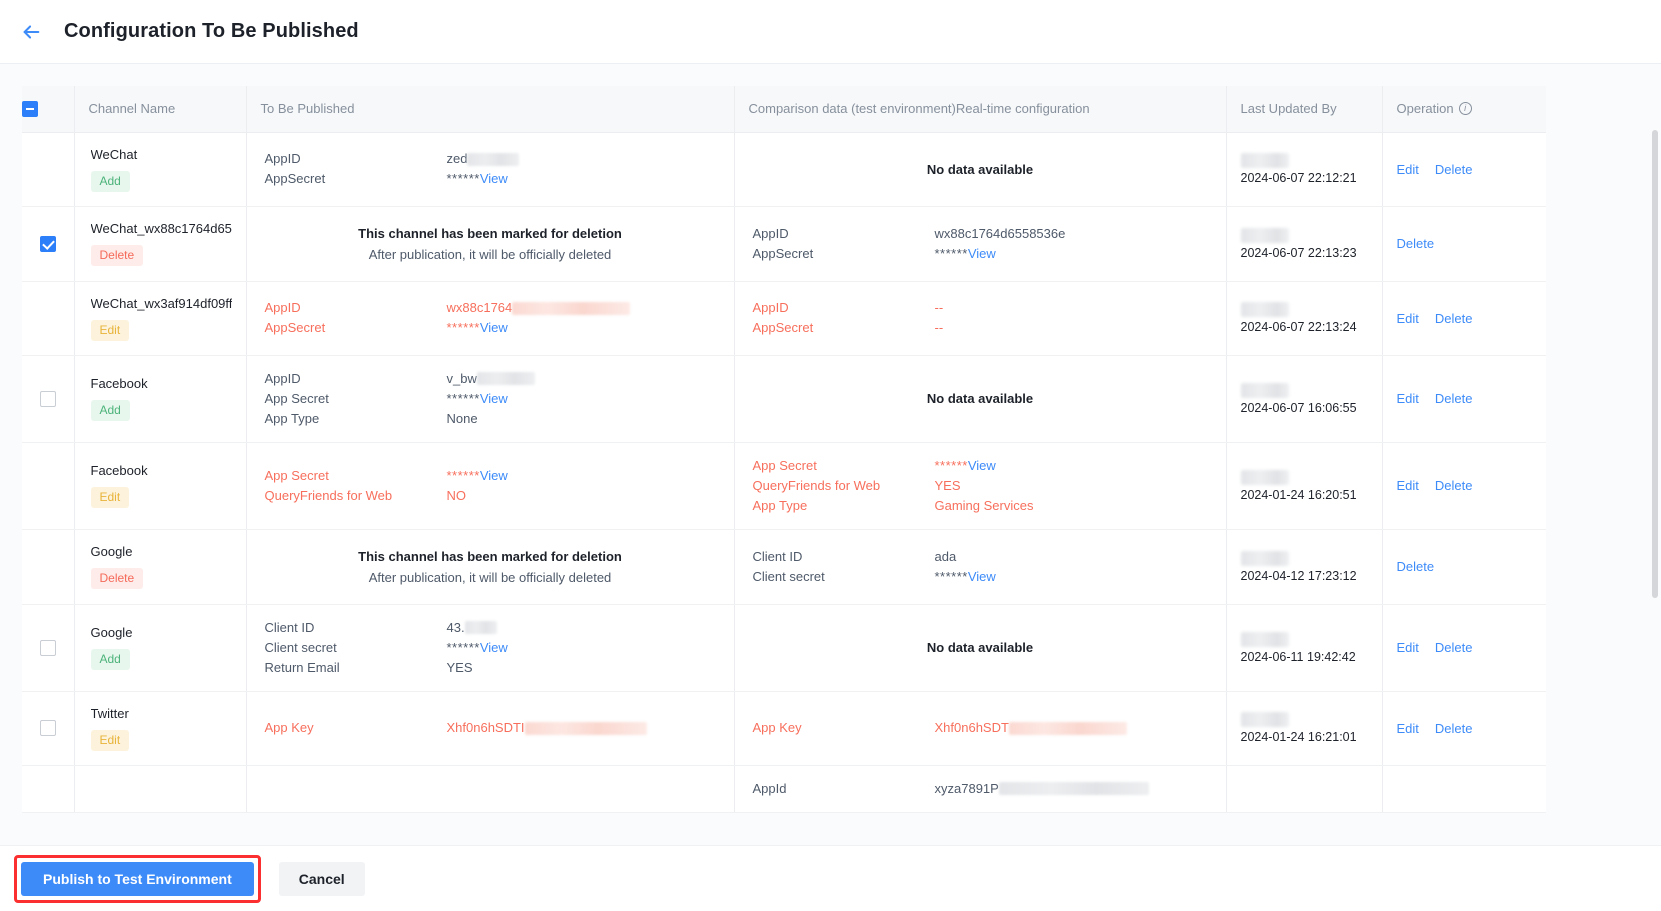  What do you see at coordinates (30, 109) in the screenshot?
I see `select-all-checkbox` at bounding box center [30, 109].